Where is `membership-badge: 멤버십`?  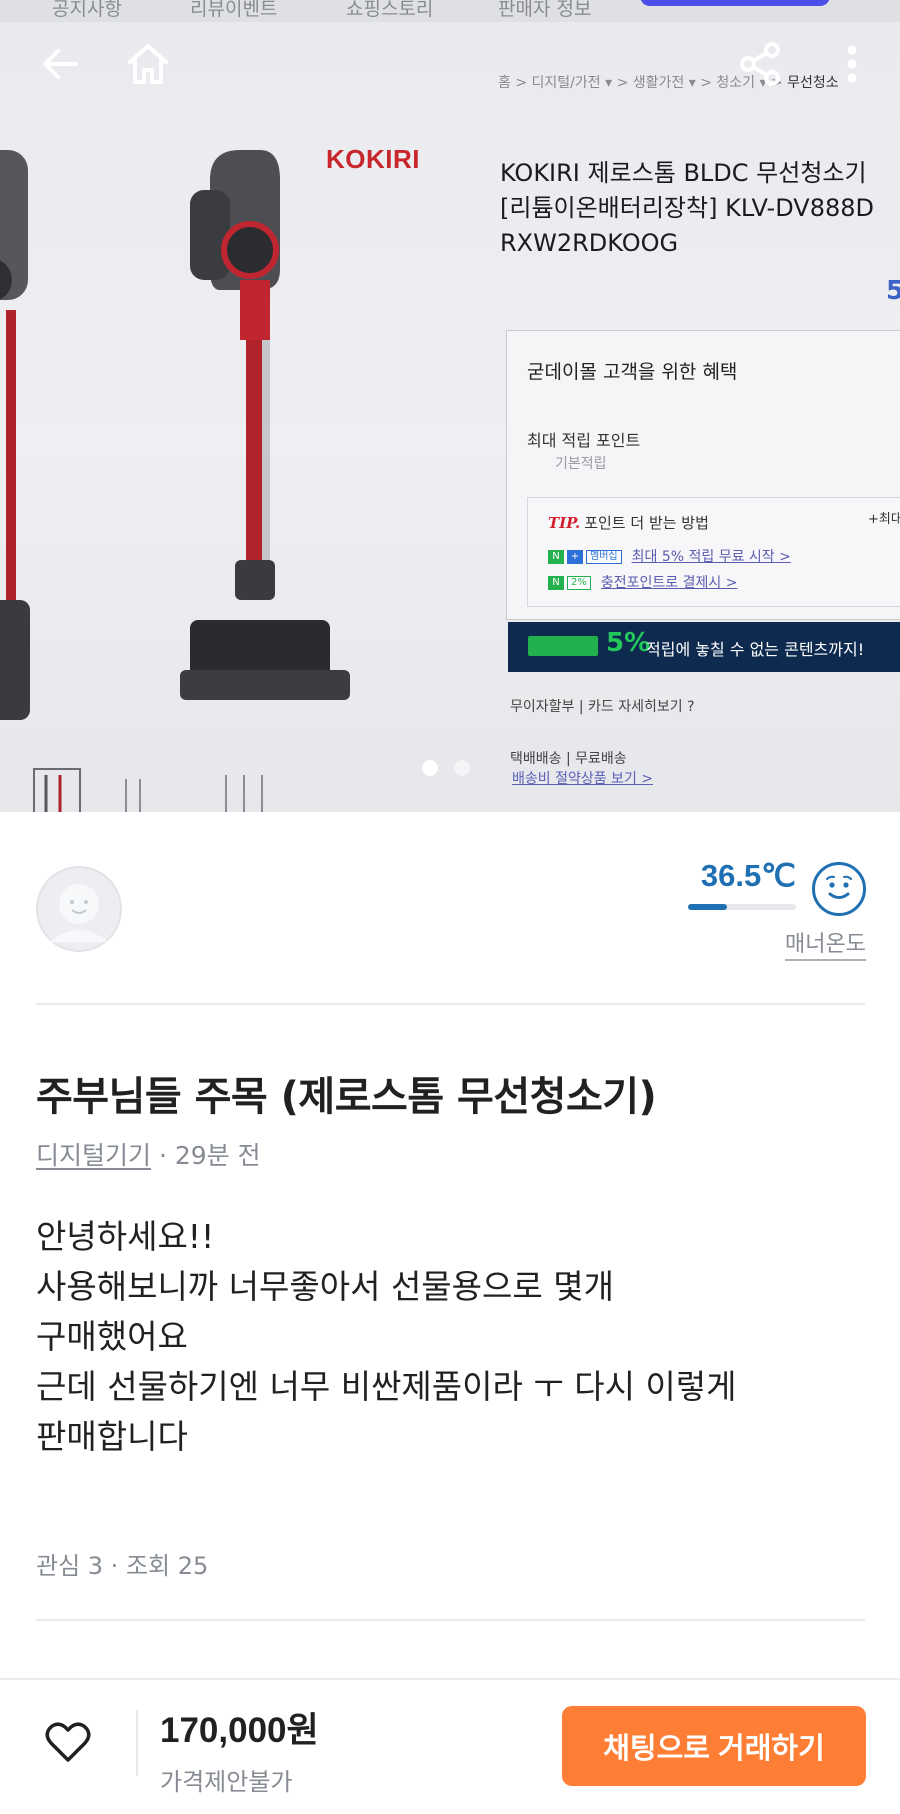 membership-badge: 멤버십 is located at coordinates (604, 557).